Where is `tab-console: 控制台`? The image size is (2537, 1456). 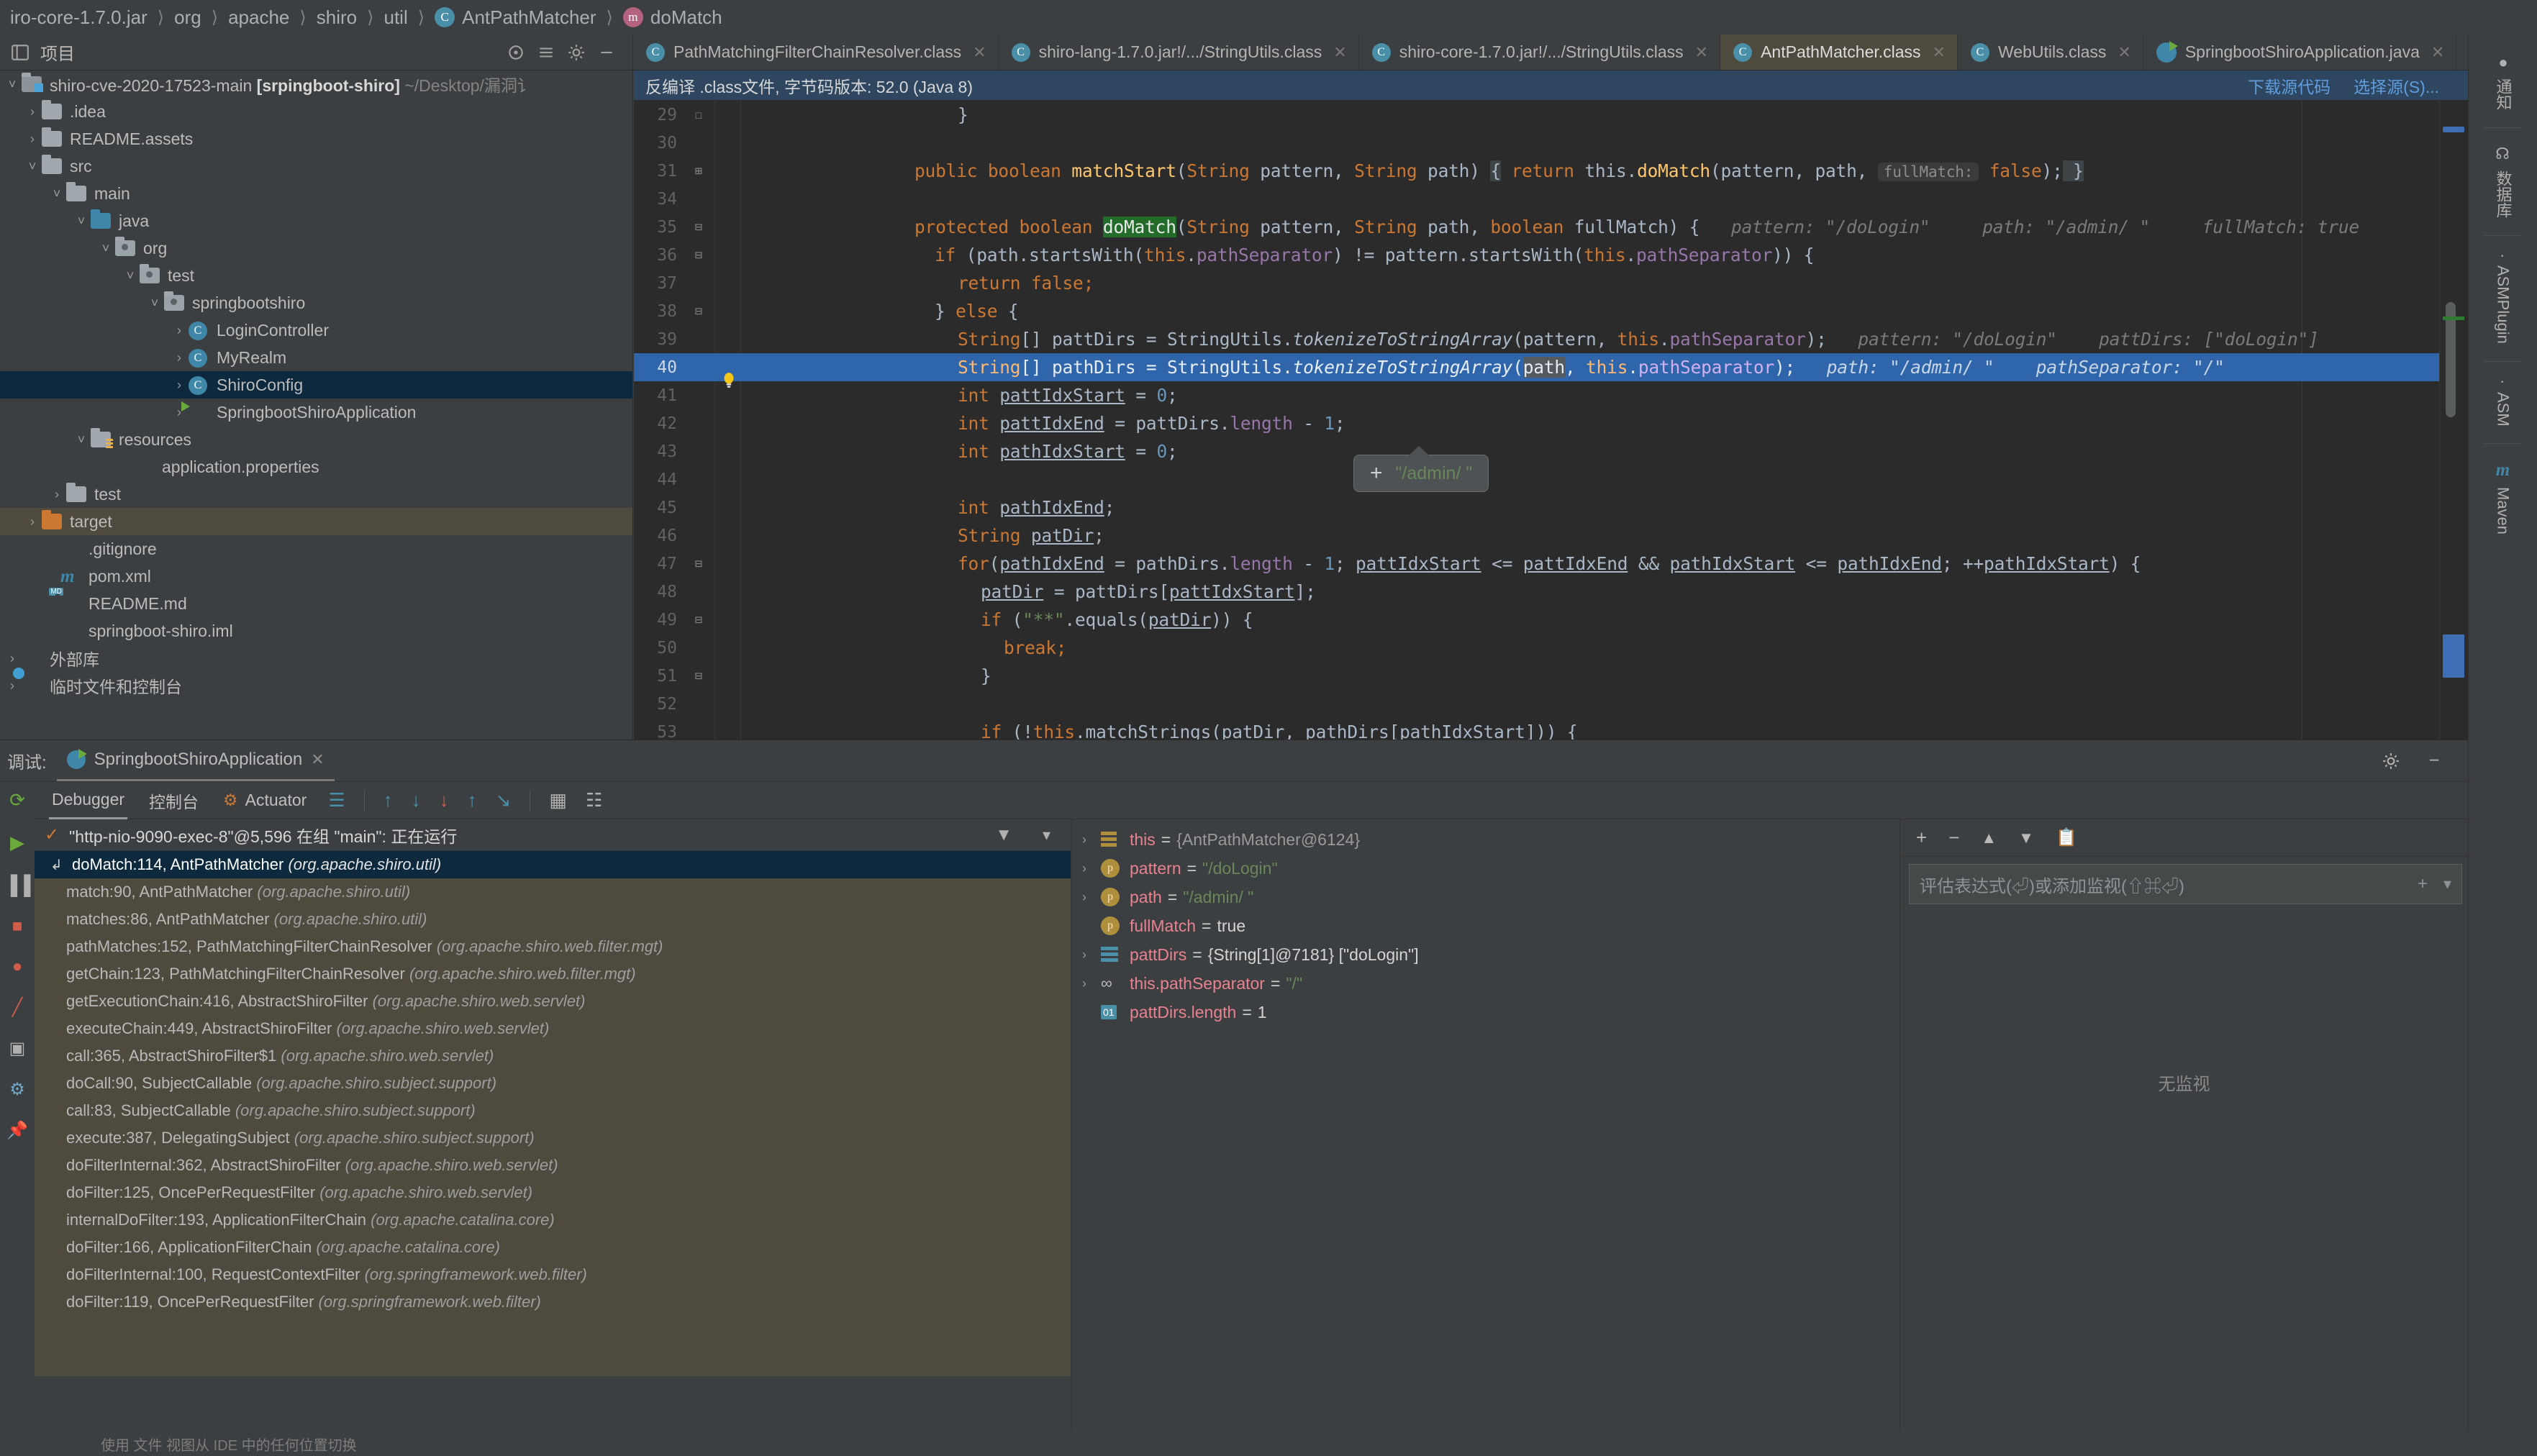 tab-console: 控制台 is located at coordinates (173, 800).